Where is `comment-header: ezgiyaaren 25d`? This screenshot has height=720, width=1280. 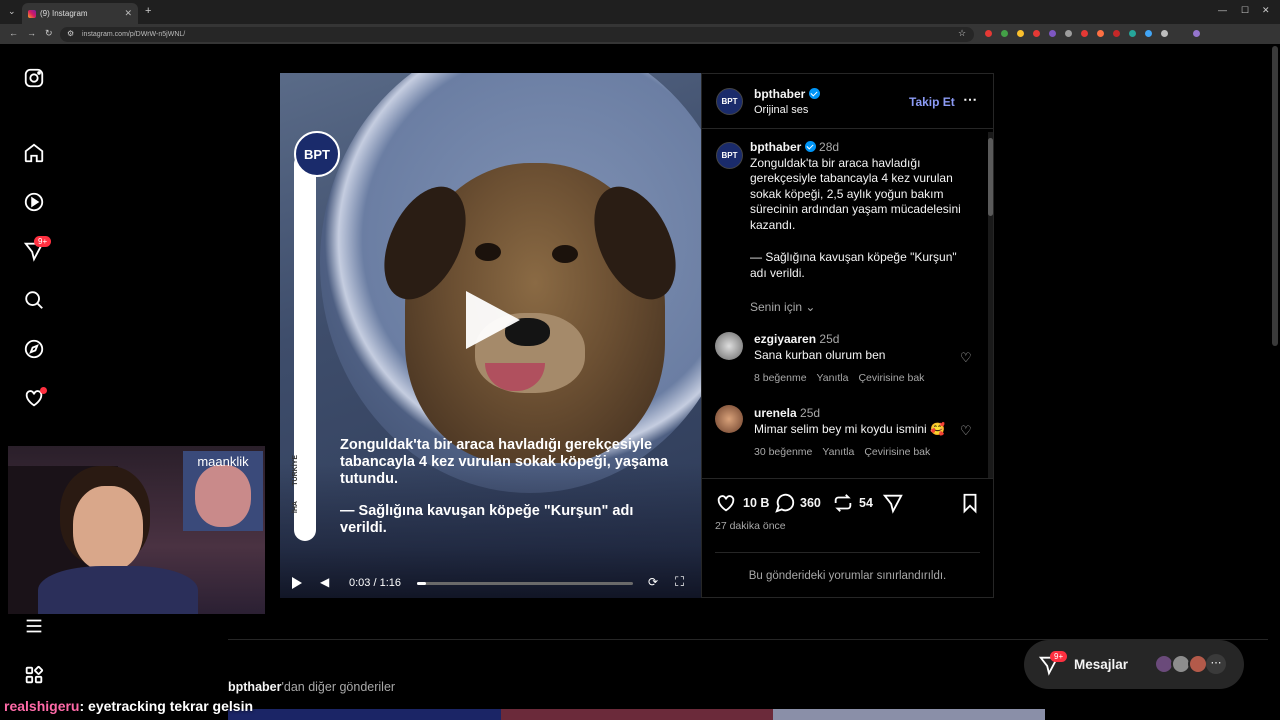
comment-header: ezgiyaaren 25d is located at coordinates (796, 340).